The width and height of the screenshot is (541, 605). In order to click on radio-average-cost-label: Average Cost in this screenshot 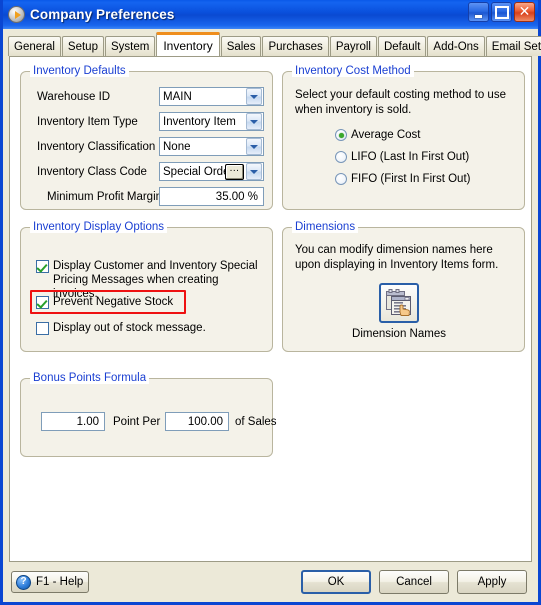, I will do `click(386, 135)`.